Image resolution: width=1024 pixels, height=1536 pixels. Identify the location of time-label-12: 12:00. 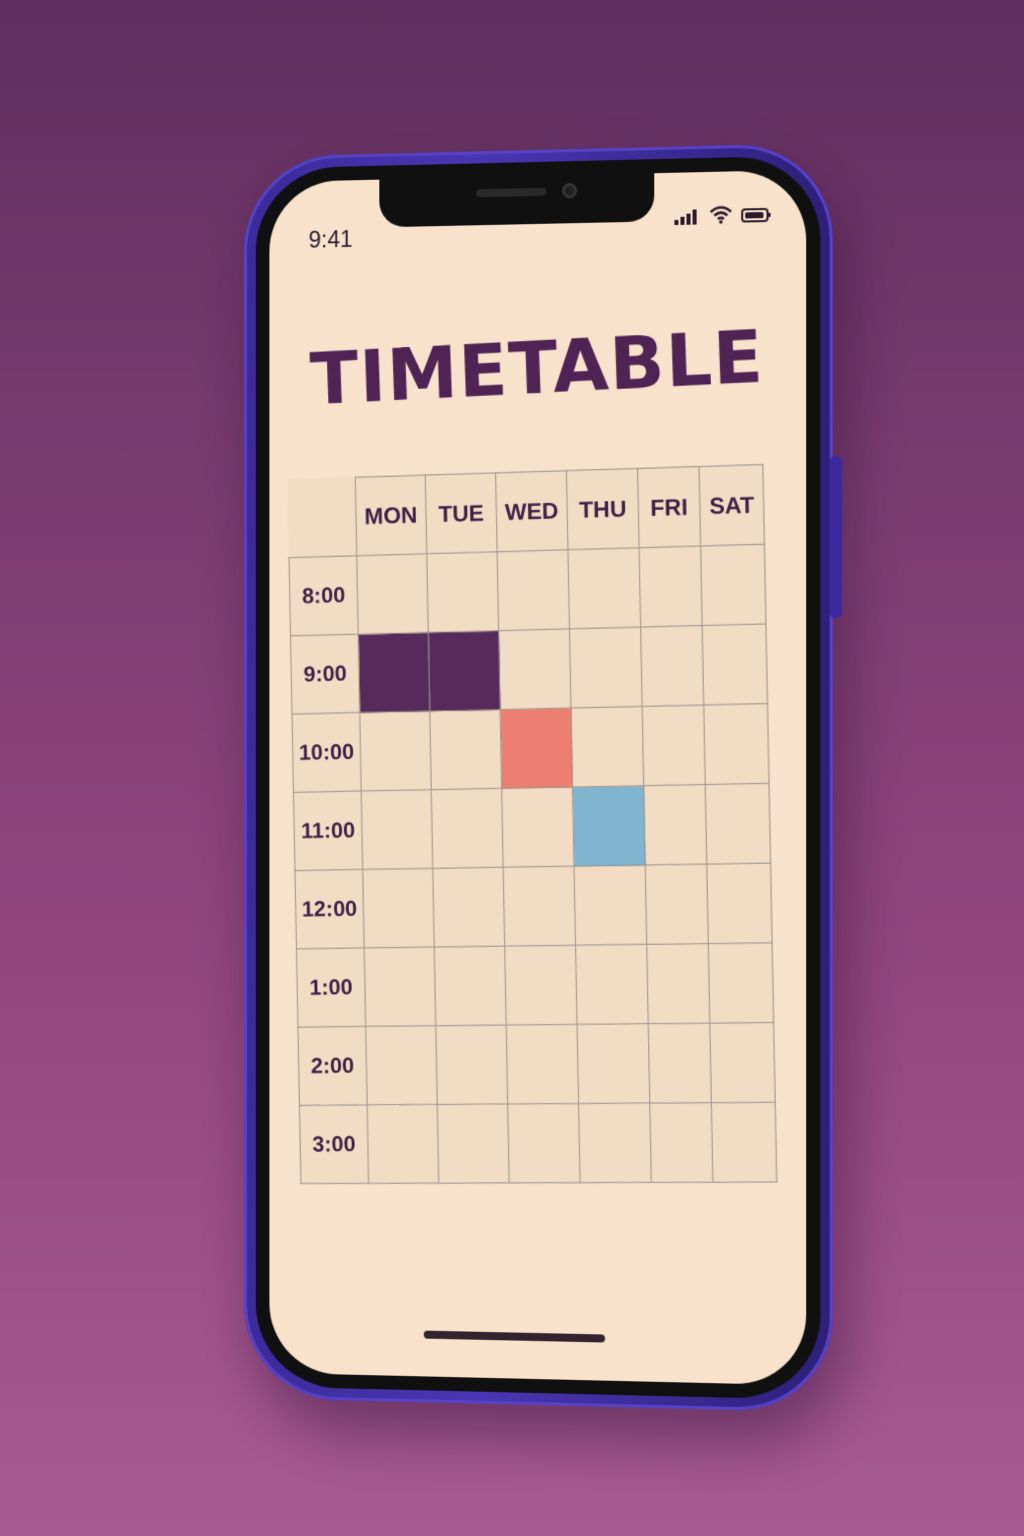
(329, 909).